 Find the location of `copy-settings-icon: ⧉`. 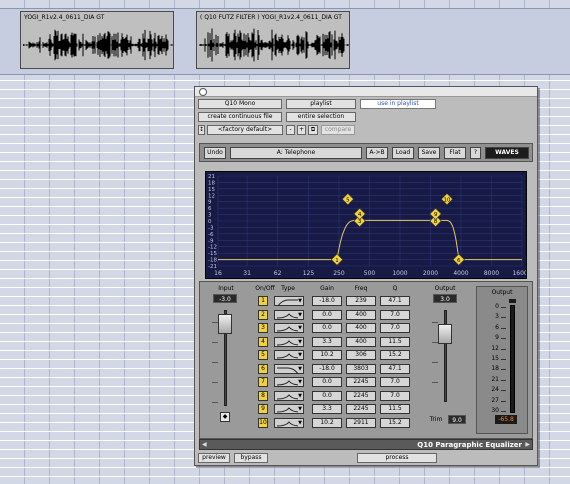

copy-settings-icon: ⧉ is located at coordinates (313, 130).